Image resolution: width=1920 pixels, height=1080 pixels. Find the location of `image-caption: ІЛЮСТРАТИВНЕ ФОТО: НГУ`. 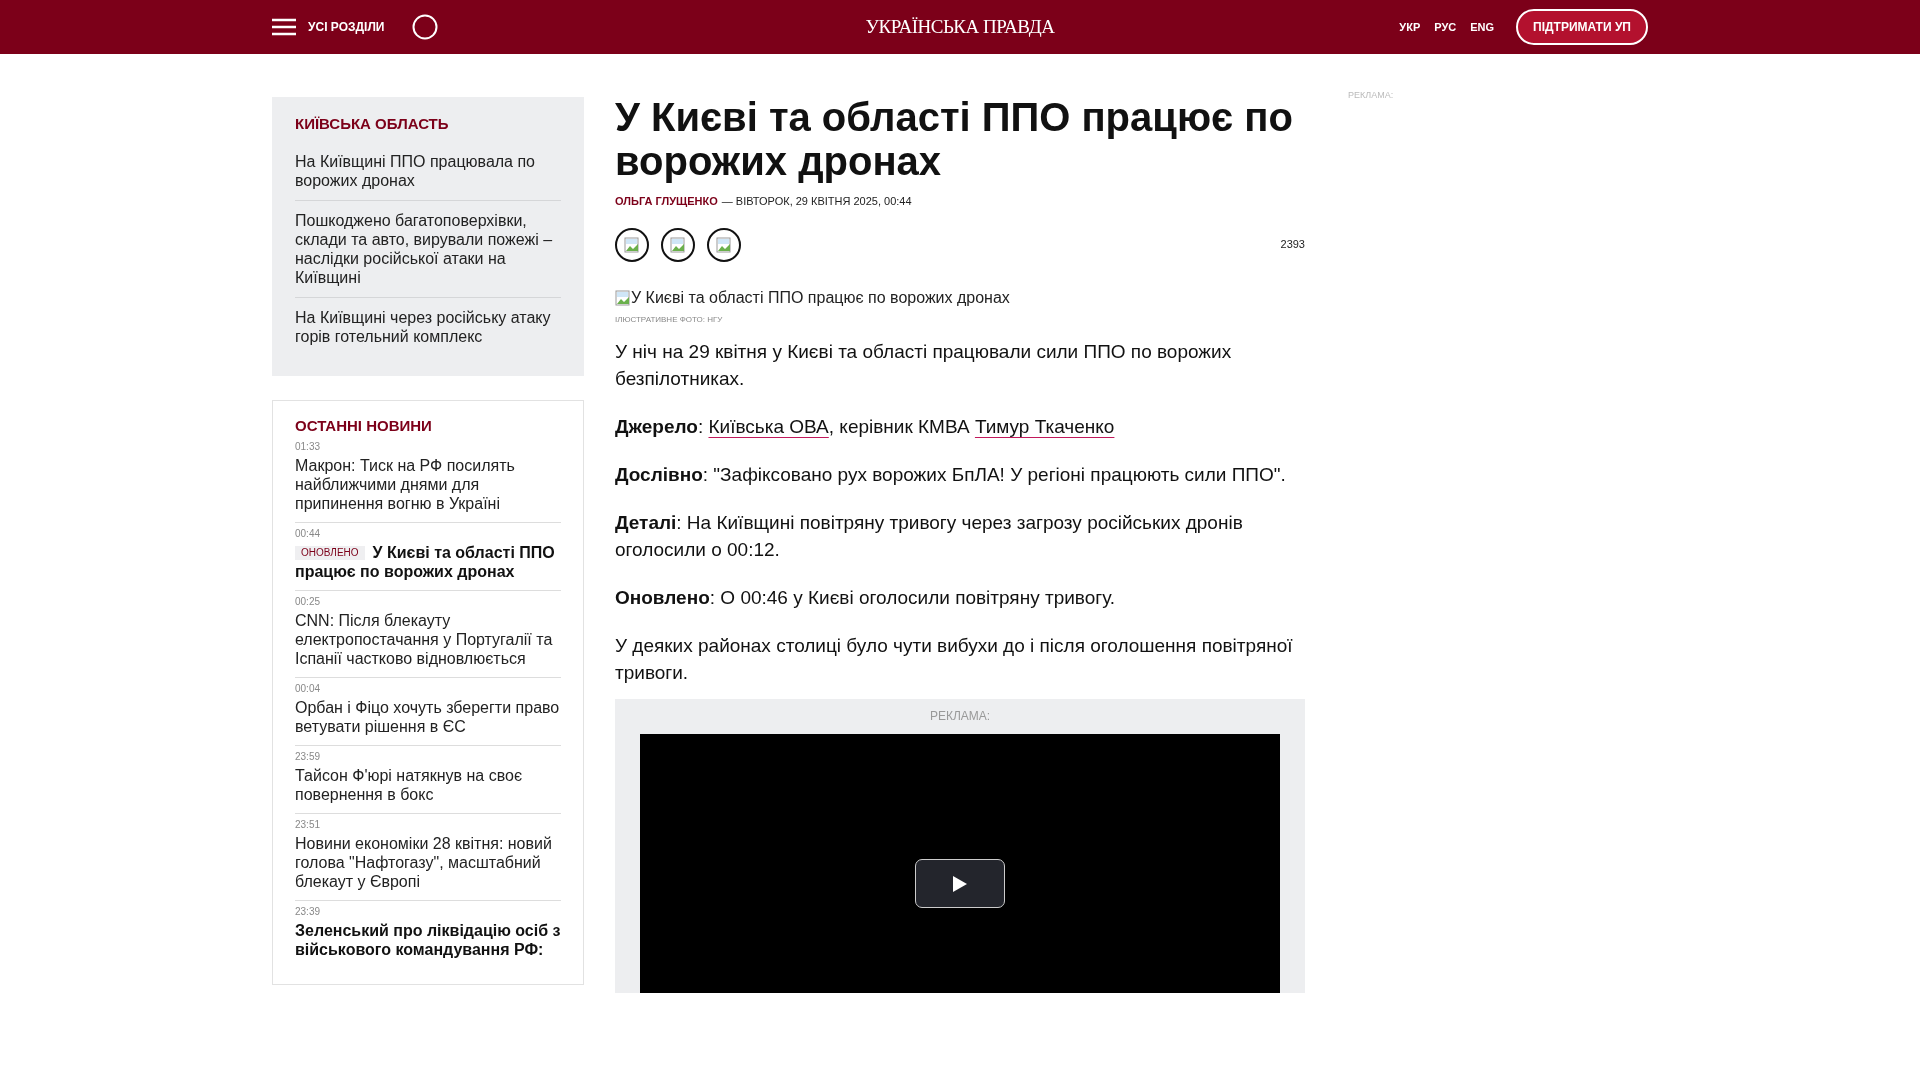

image-caption: ІЛЮСТРАТИВНЕ ФОТО: НГУ is located at coordinates (669, 319).